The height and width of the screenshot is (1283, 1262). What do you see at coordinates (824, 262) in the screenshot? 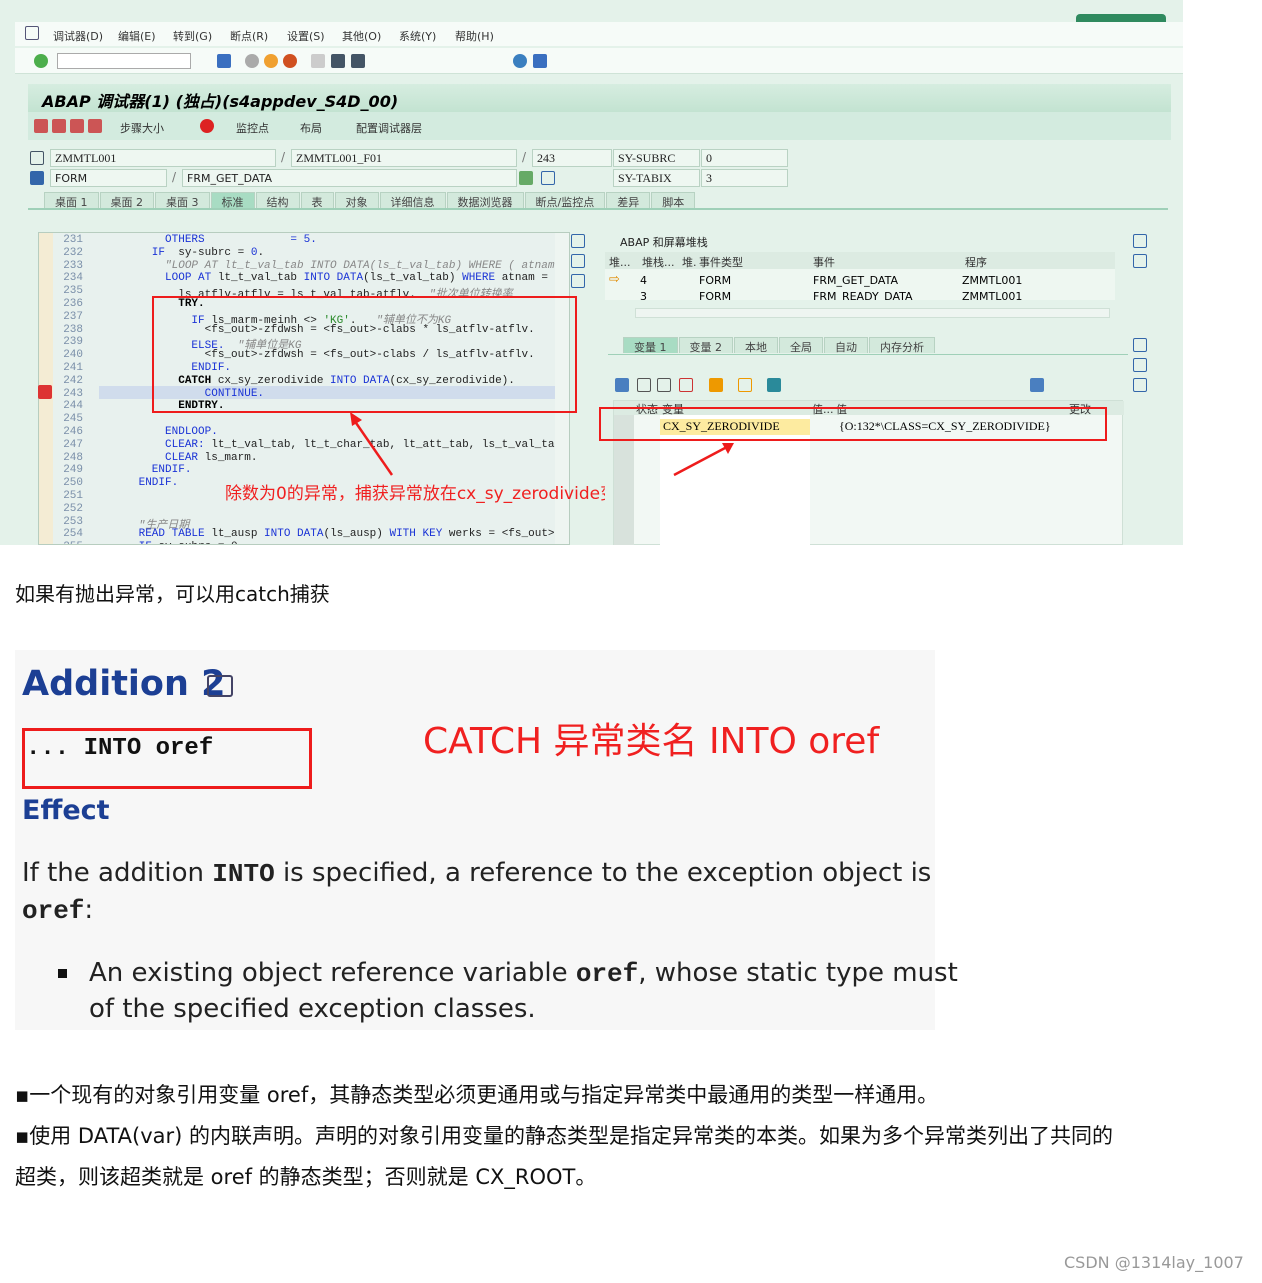
I see `col-header: 事件` at bounding box center [824, 262].